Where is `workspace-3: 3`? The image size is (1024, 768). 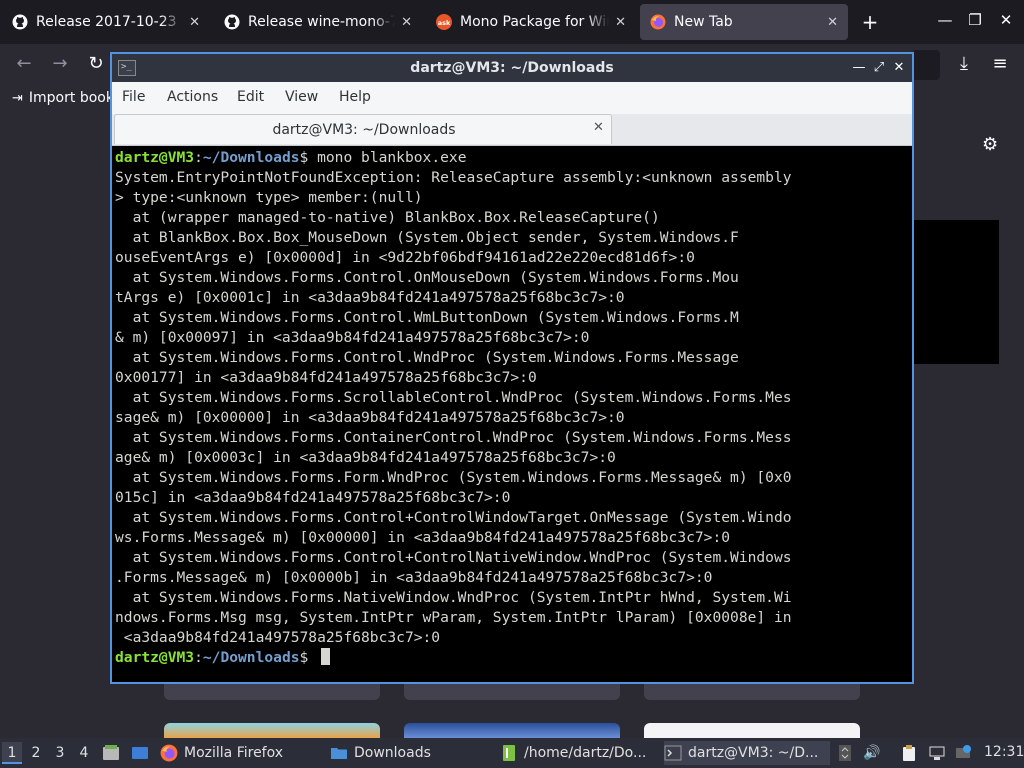
workspace-3: 3 is located at coordinates (60, 753).